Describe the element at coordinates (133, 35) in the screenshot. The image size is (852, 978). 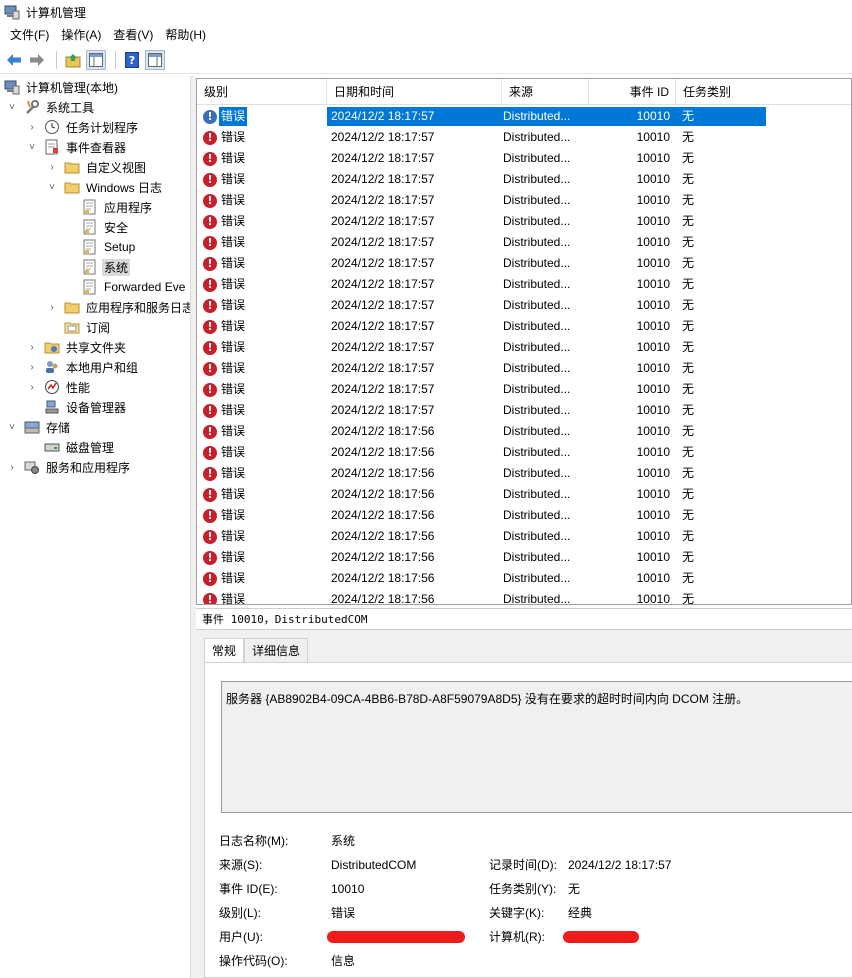
I see `menu-view: 查看(V)` at that location.